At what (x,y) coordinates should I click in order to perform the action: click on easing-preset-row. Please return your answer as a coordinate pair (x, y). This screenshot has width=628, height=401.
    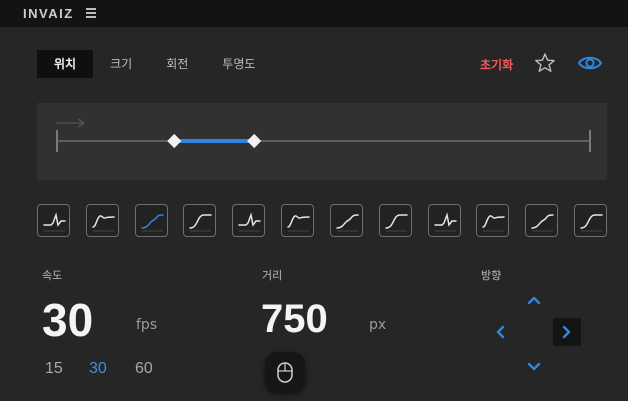
    Looking at the image, I should click on (322, 221).